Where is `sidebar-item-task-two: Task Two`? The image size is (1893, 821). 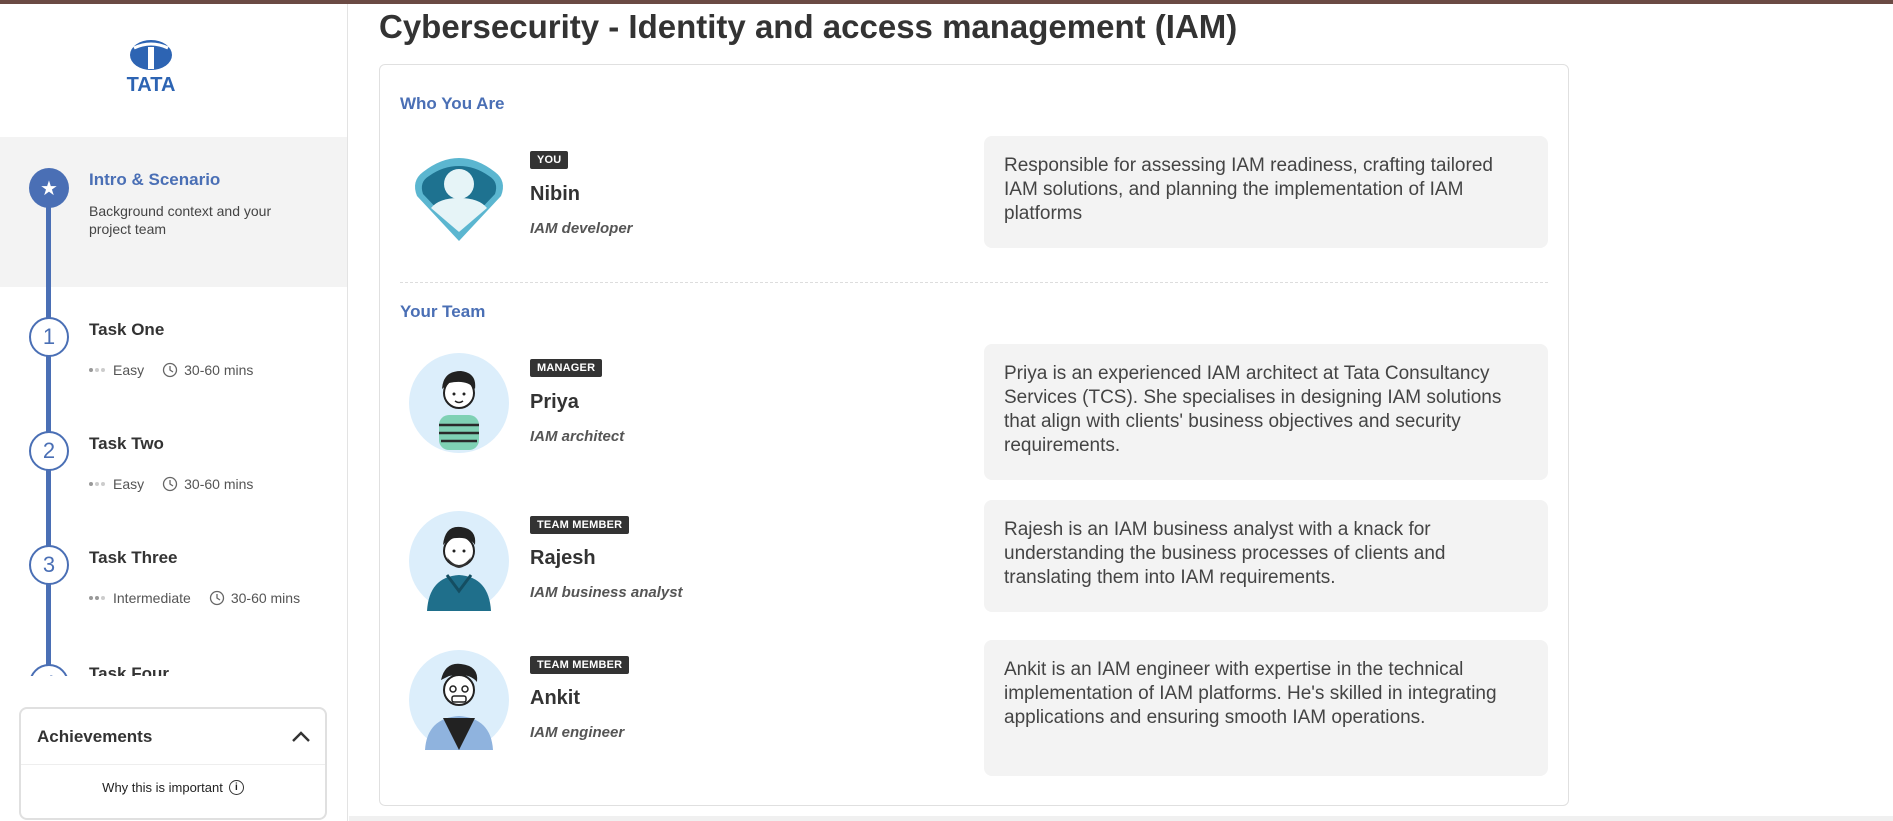
sidebar-item-task-two: Task Two is located at coordinates (126, 444).